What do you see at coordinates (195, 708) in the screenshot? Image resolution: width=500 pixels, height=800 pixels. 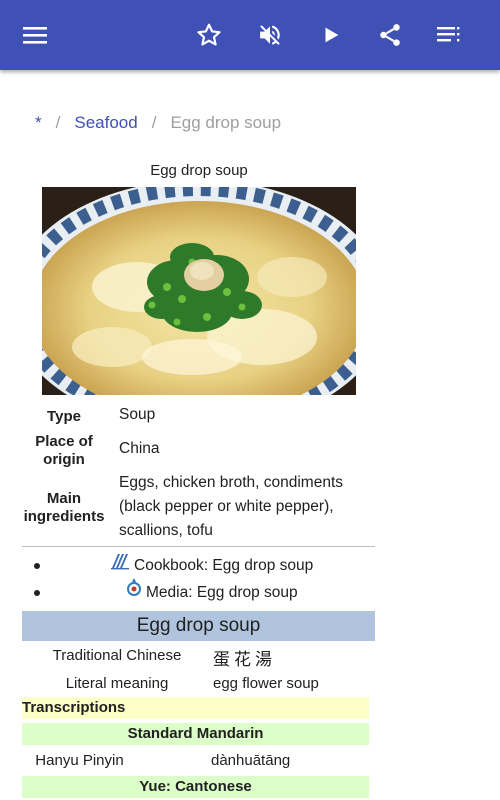 I see `transcriptions-band: Transcriptions` at bounding box center [195, 708].